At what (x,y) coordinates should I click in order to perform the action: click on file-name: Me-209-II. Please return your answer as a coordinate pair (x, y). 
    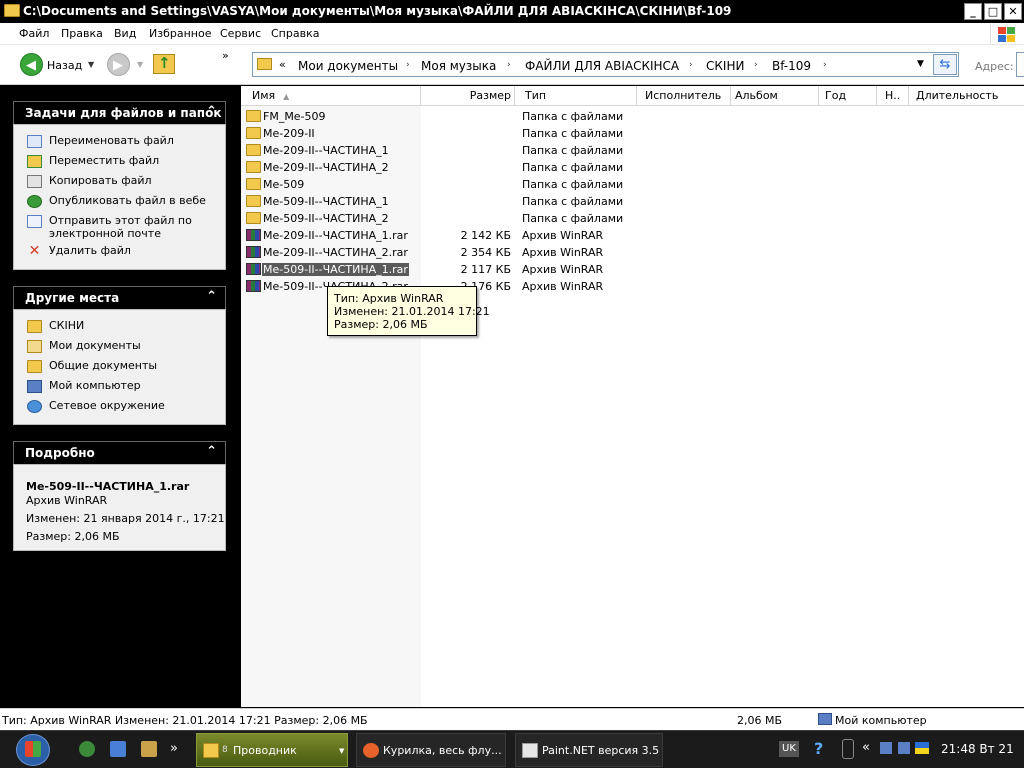
    Looking at the image, I should click on (289, 133).